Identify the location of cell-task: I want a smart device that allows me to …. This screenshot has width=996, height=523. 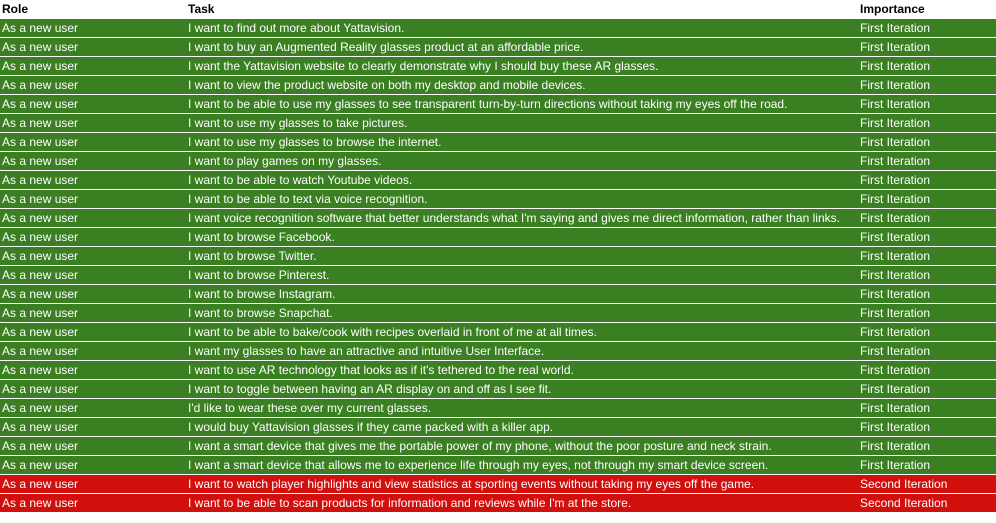
(522, 465).